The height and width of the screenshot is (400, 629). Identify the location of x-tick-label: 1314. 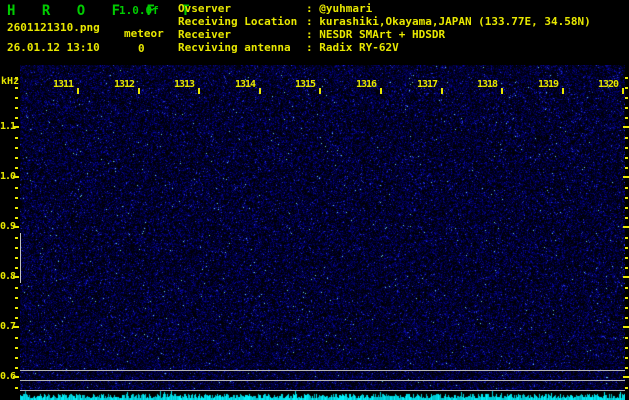
(245, 84).